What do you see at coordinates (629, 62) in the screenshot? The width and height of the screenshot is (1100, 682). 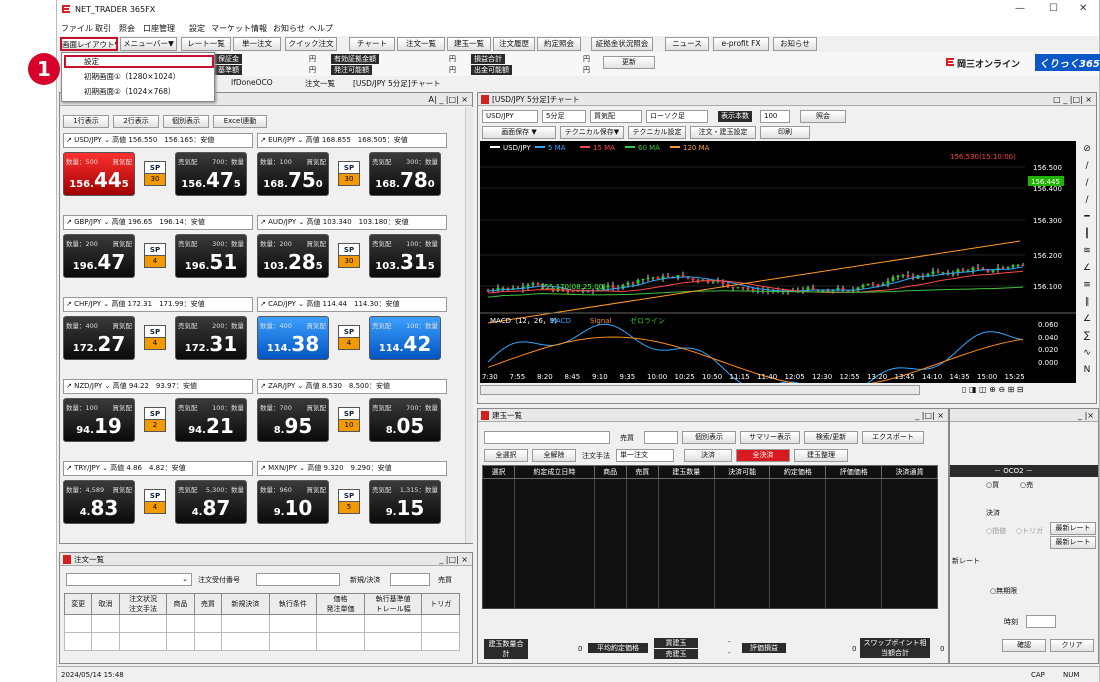 I see `refresh-button: 更新` at bounding box center [629, 62].